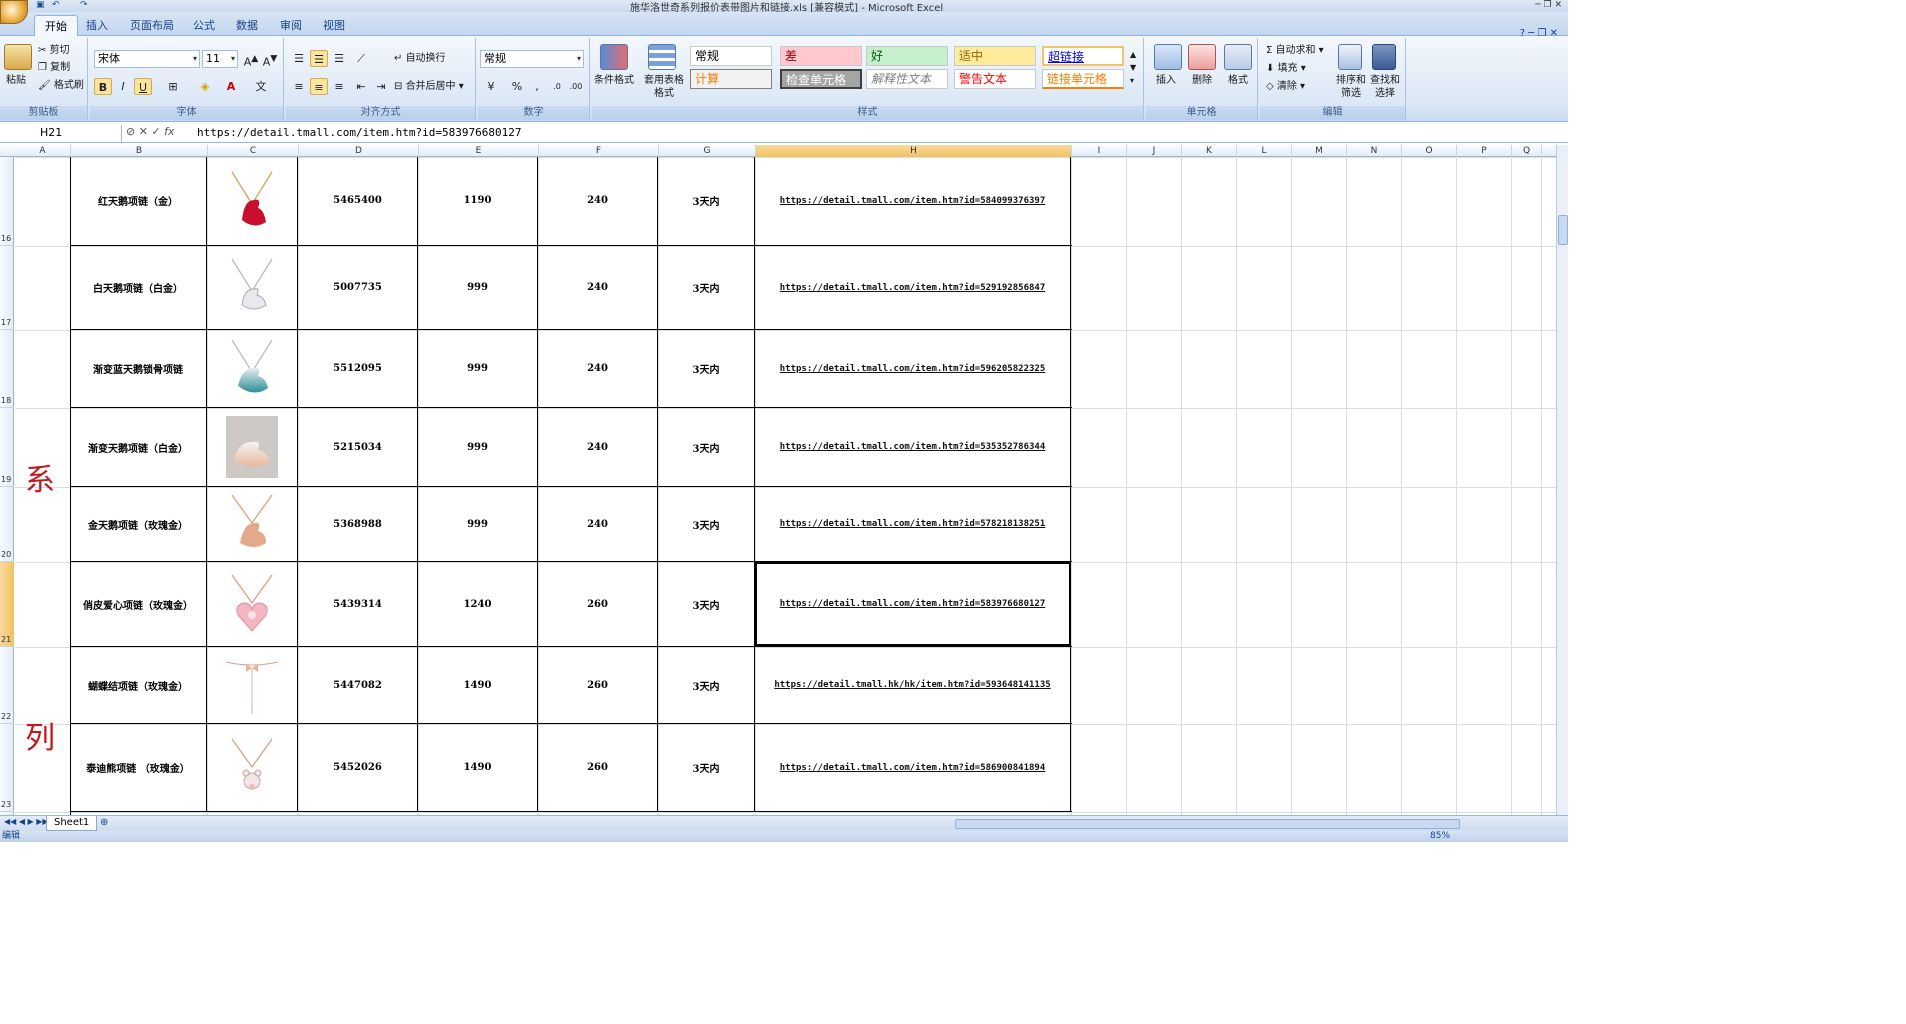  I want to click on indent-increase-icon: ⇥, so click(381, 86).